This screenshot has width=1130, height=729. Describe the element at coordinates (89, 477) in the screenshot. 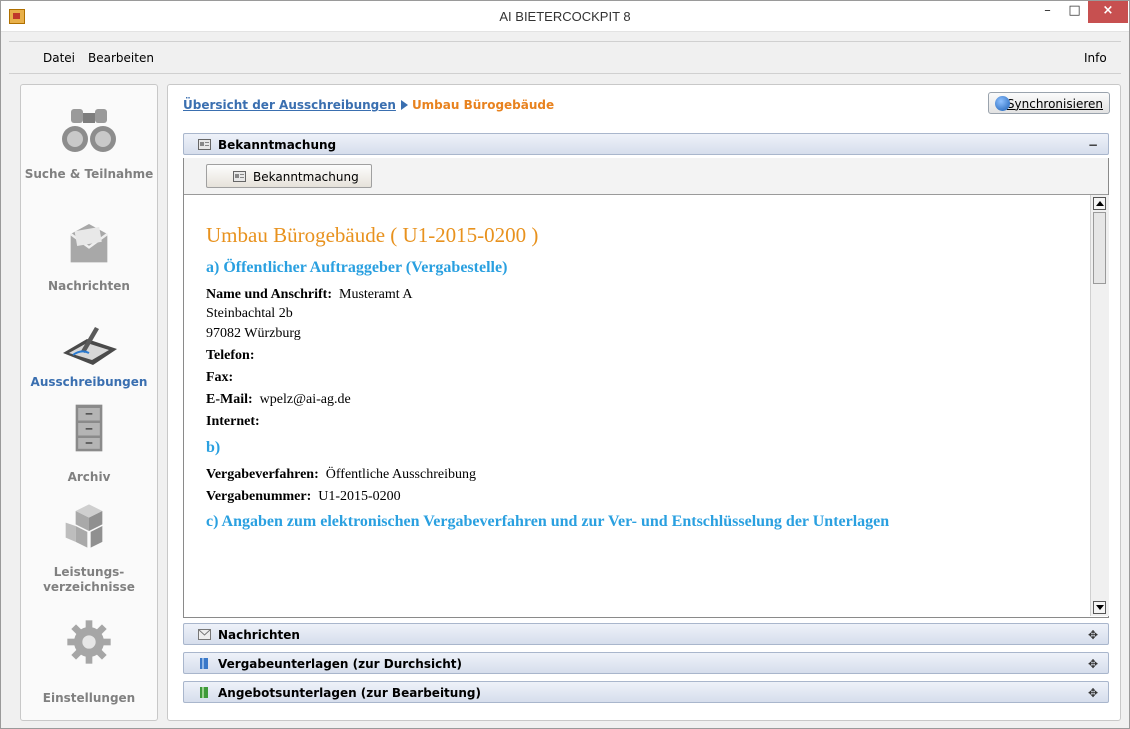

I see `sidebar-item-label: Archiv` at that location.